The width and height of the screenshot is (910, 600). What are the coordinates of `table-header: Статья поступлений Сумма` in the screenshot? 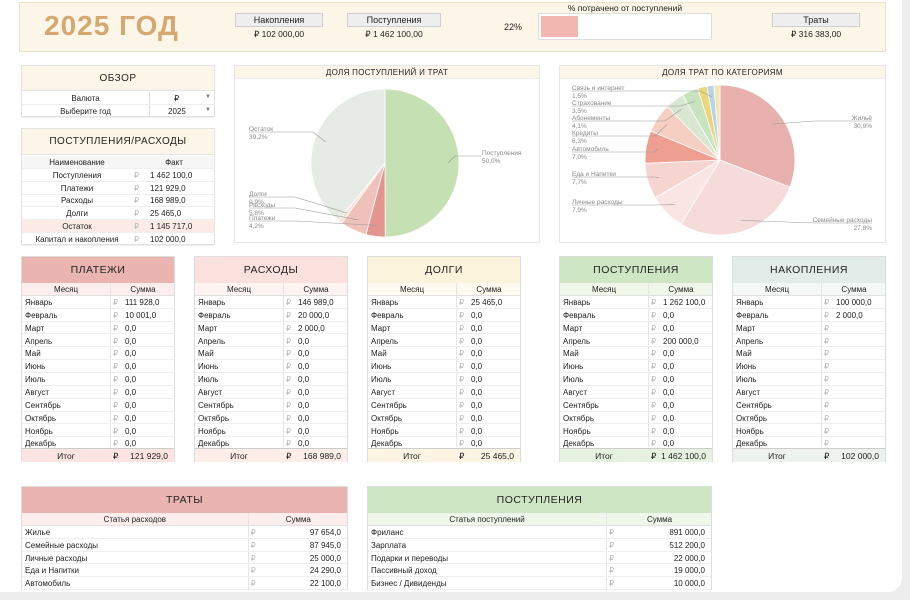 It's located at (539, 519).